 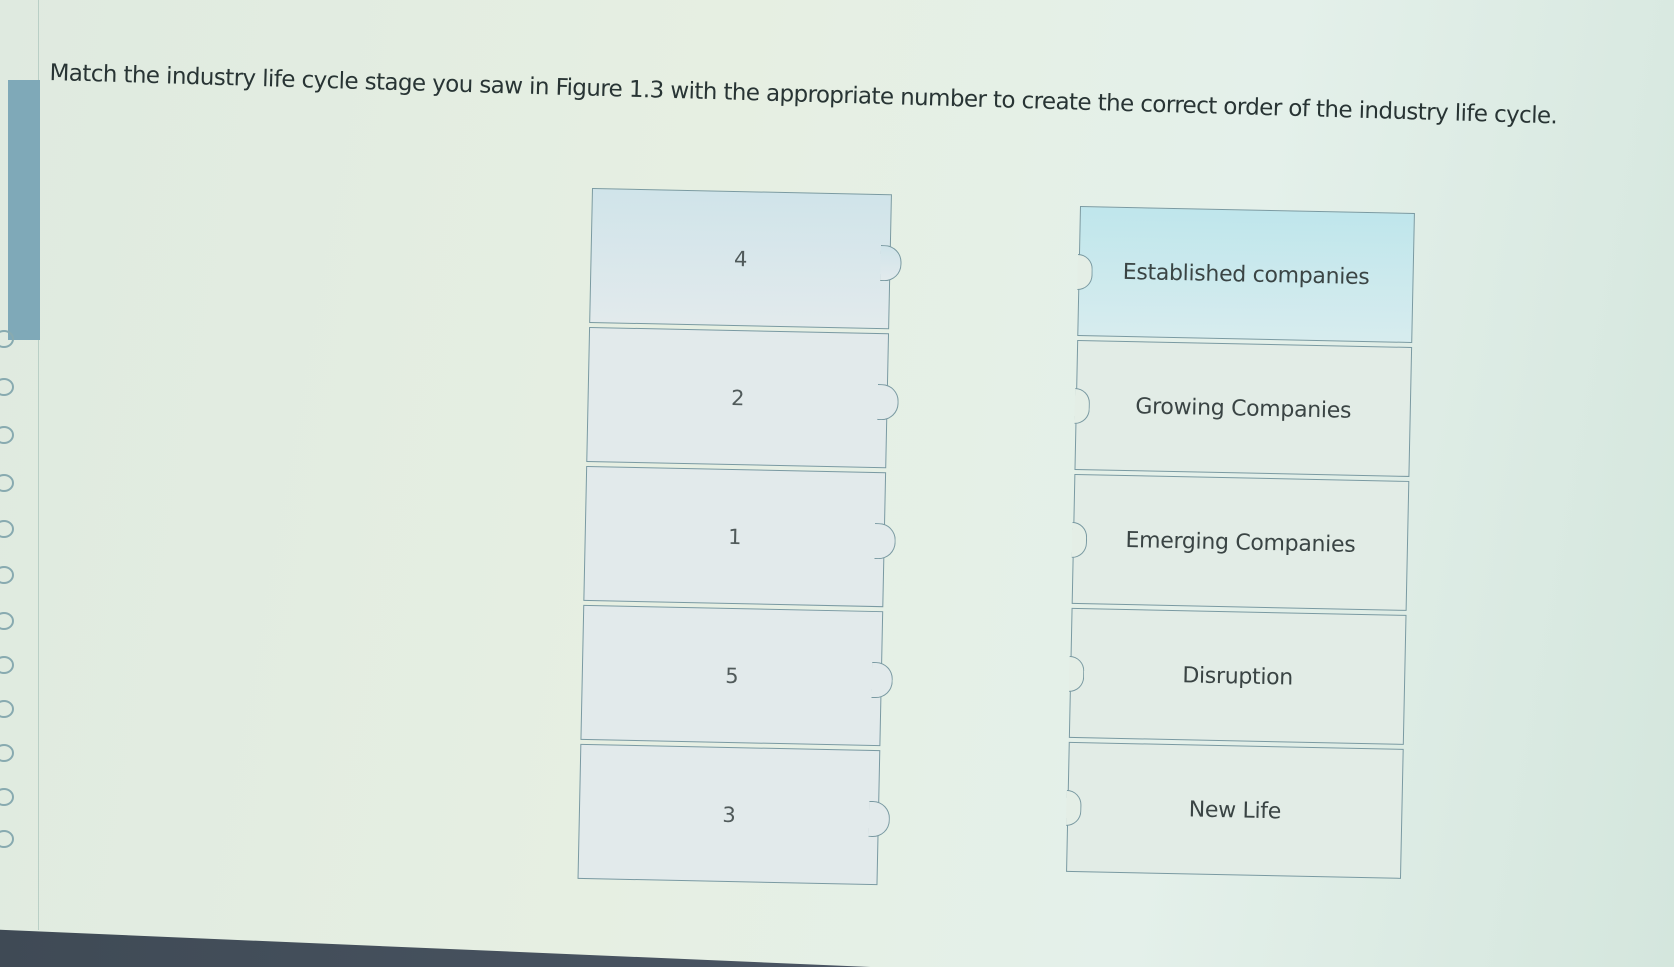 I want to click on number-tile: 3, so click(x=734, y=814).